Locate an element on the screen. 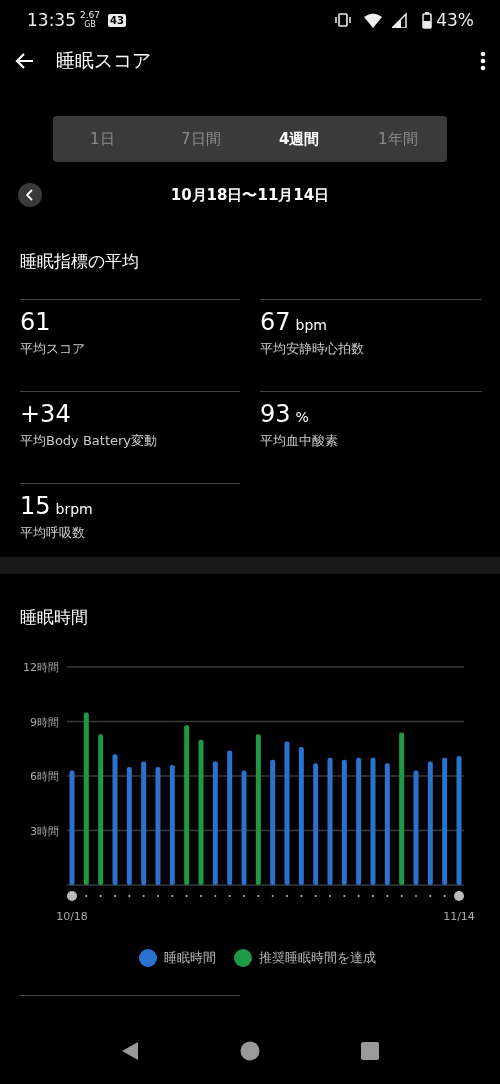 This screenshot has width=500, height=1084. section-title: 睡眠指標の平均 is located at coordinates (79, 261).